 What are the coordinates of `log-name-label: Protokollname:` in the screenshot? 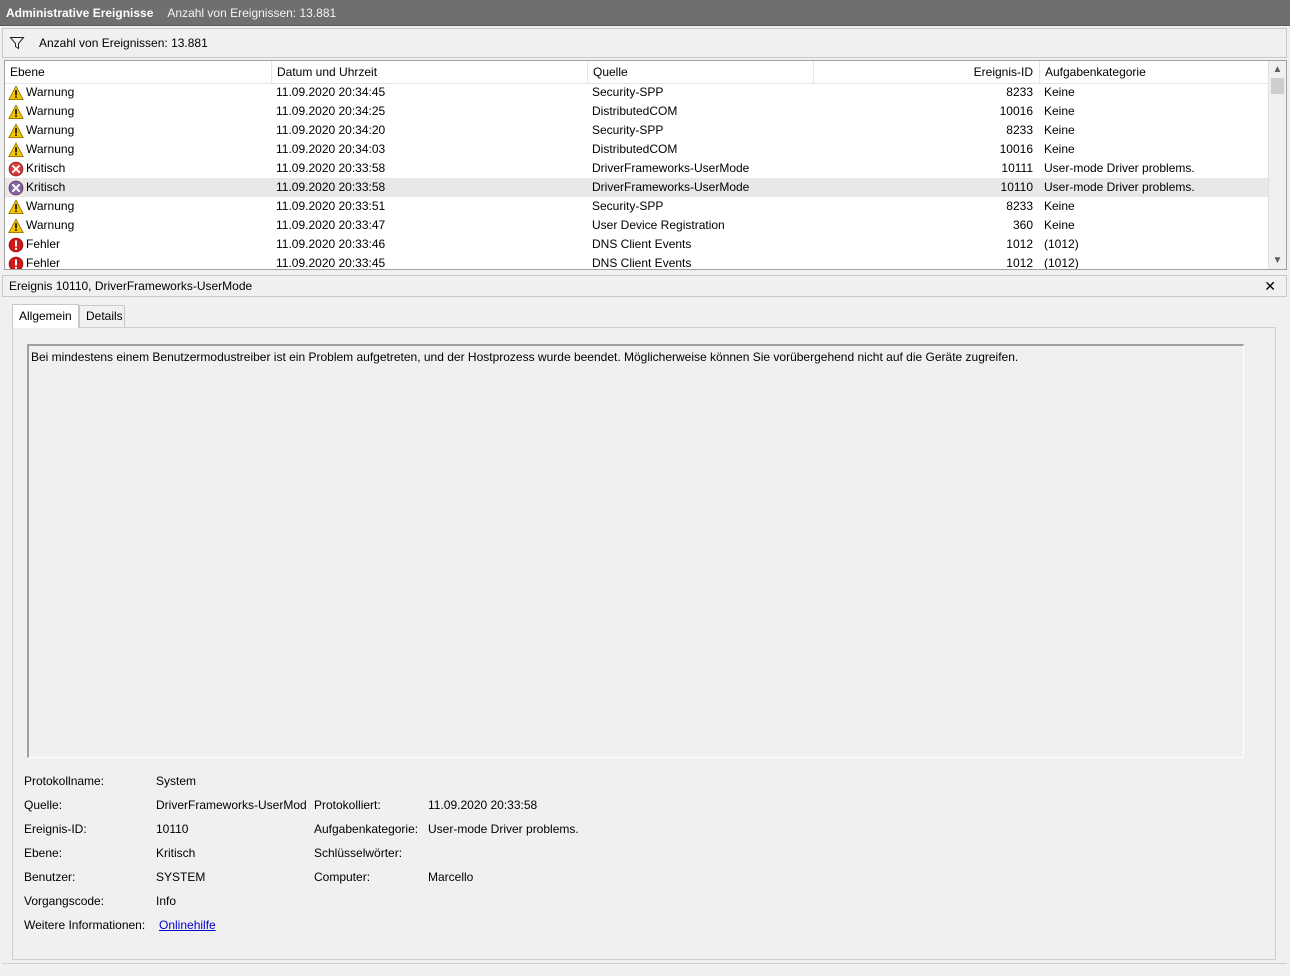 It's located at (64, 781).